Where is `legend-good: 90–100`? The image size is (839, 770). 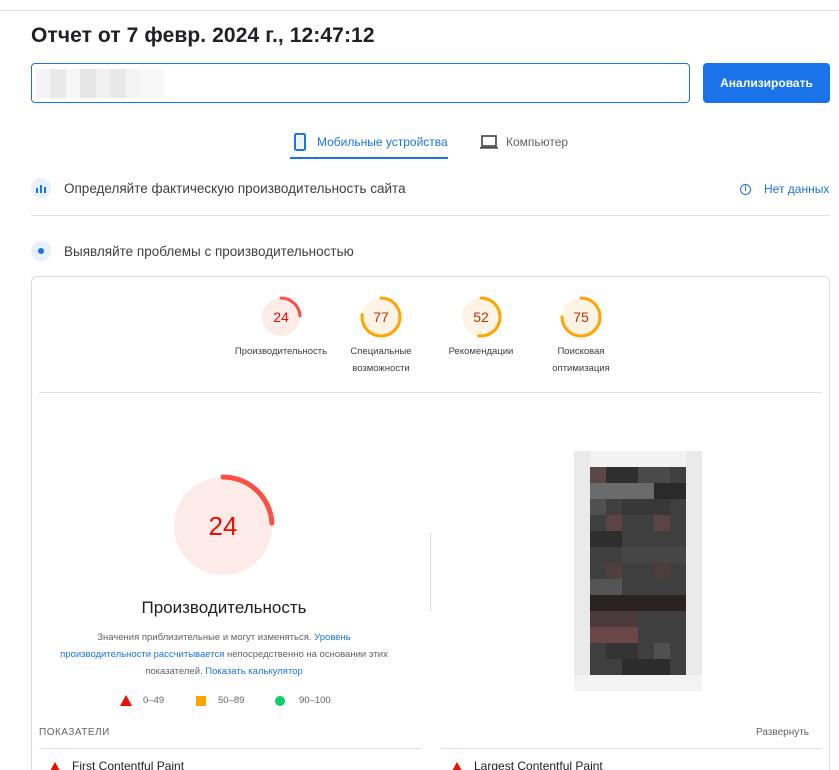 legend-good: 90–100 is located at coordinates (303, 700).